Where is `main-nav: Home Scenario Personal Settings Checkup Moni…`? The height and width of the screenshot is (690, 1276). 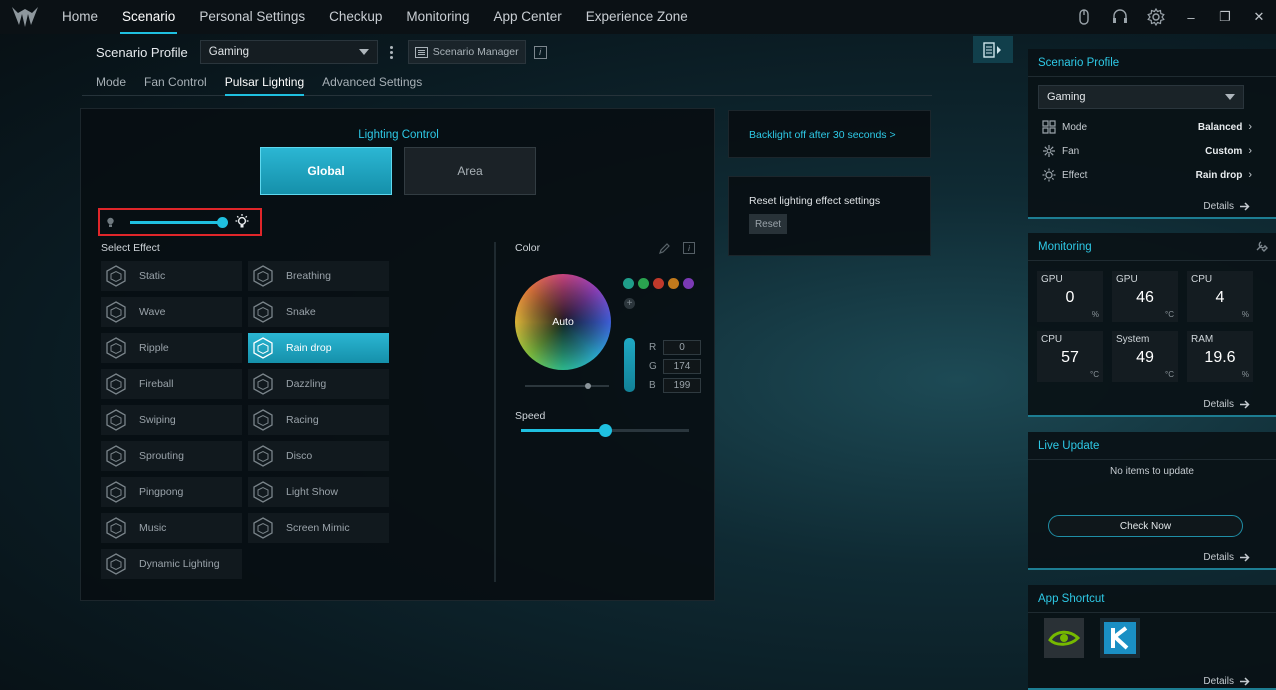 main-nav: Home Scenario Personal Settings Checkup Moni… is located at coordinates (375, 17).